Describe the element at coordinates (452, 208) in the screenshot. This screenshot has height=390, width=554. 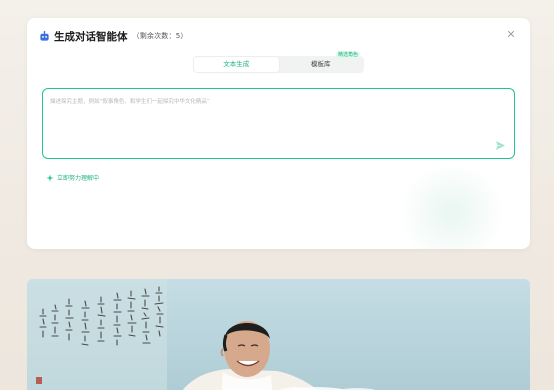
I see `background-decoration` at that location.